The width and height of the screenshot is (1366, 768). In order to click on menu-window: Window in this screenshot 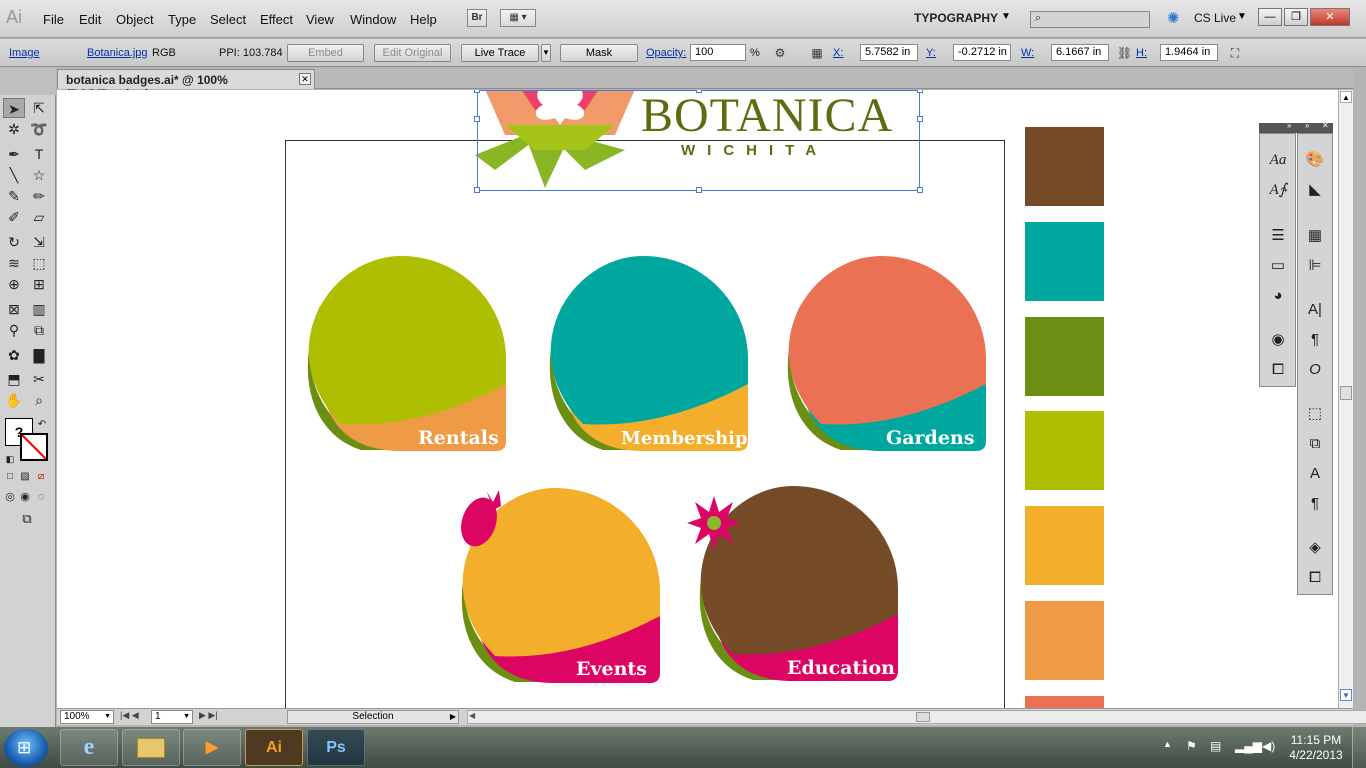, I will do `click(373, 19)`.